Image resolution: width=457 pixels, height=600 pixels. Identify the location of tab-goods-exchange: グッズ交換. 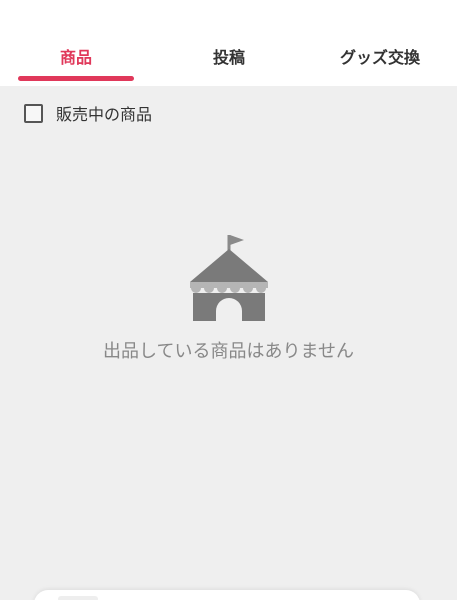
(380, 61).